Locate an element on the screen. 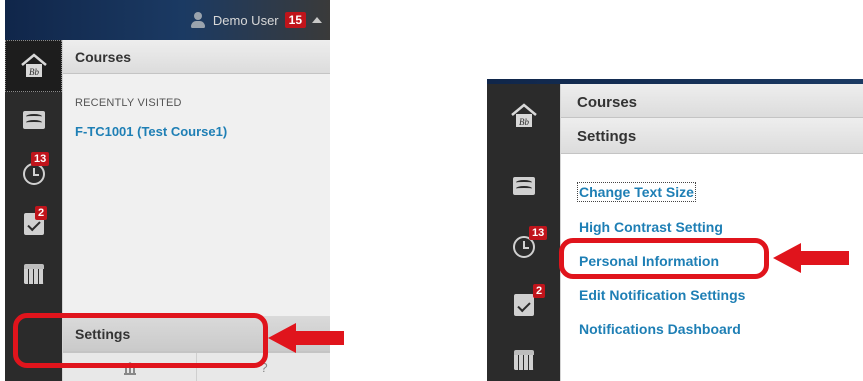 This screenshot has height=381, width=863. settings-header: Settings is located at coordinates (712, 136).